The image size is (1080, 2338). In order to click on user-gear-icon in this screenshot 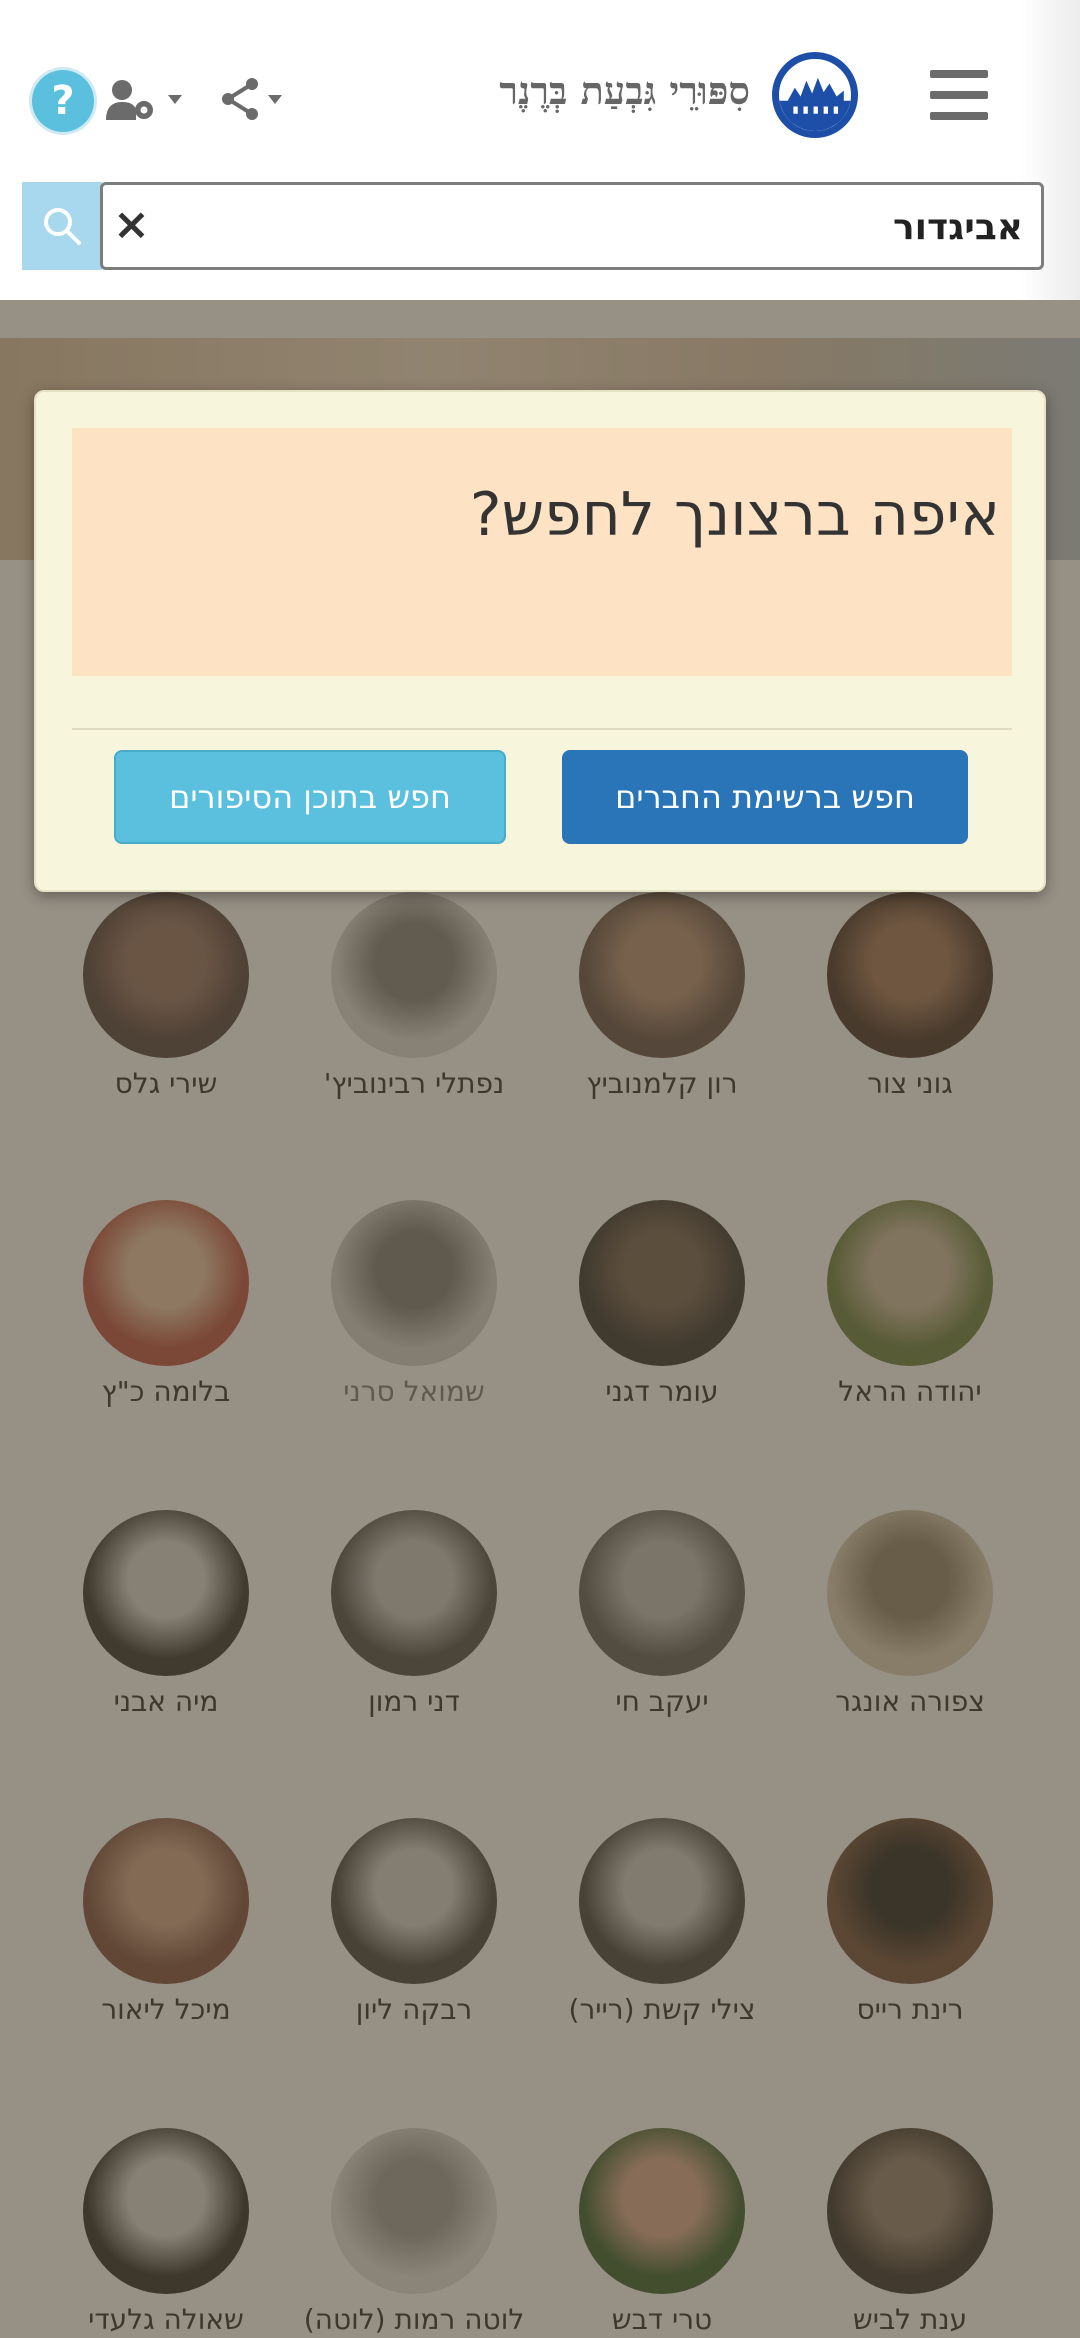, I will do `click(144, 100)`.